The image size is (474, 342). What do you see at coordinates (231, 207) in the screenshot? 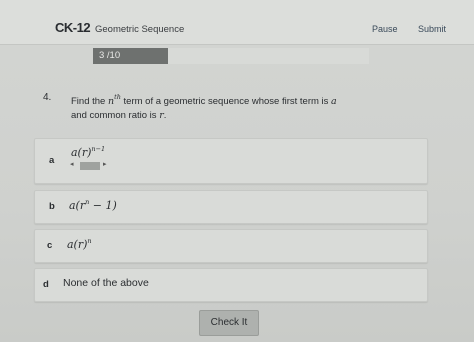
I see `option-b: b a(rn − 1)` at bounding box center [231, 207].